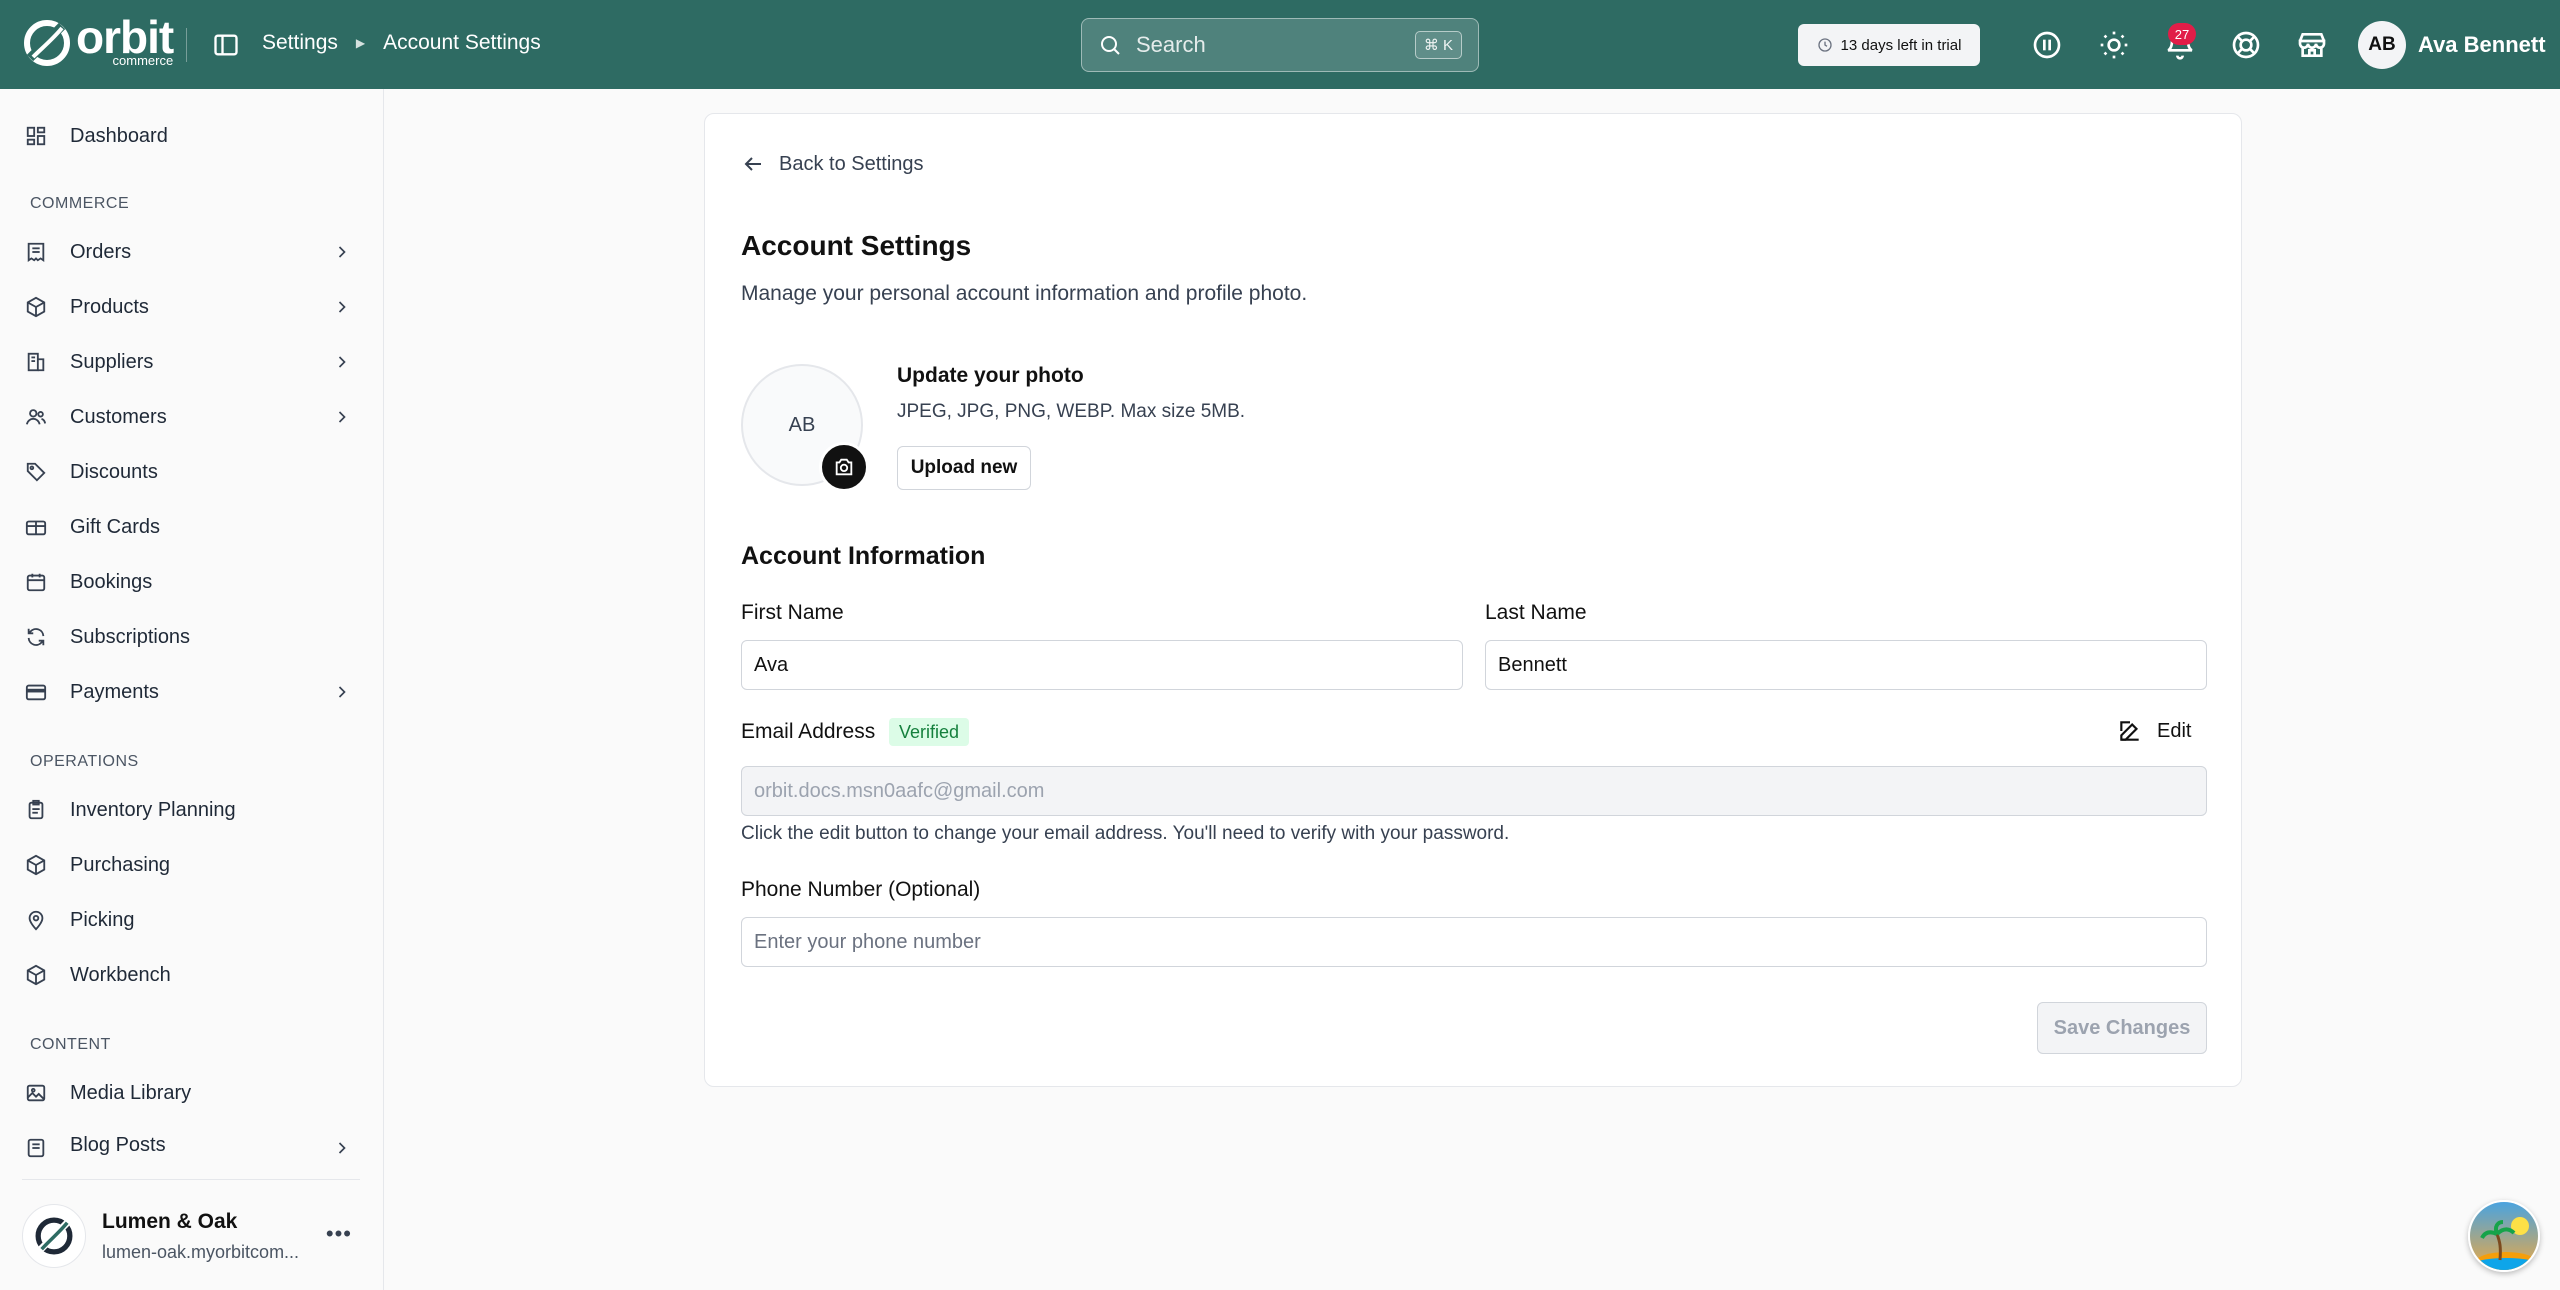  What do you see at coordinates (120, 974) in the screenshot?
I see `sidebar-item-label: Workbench` at bounding box center [120, 974].